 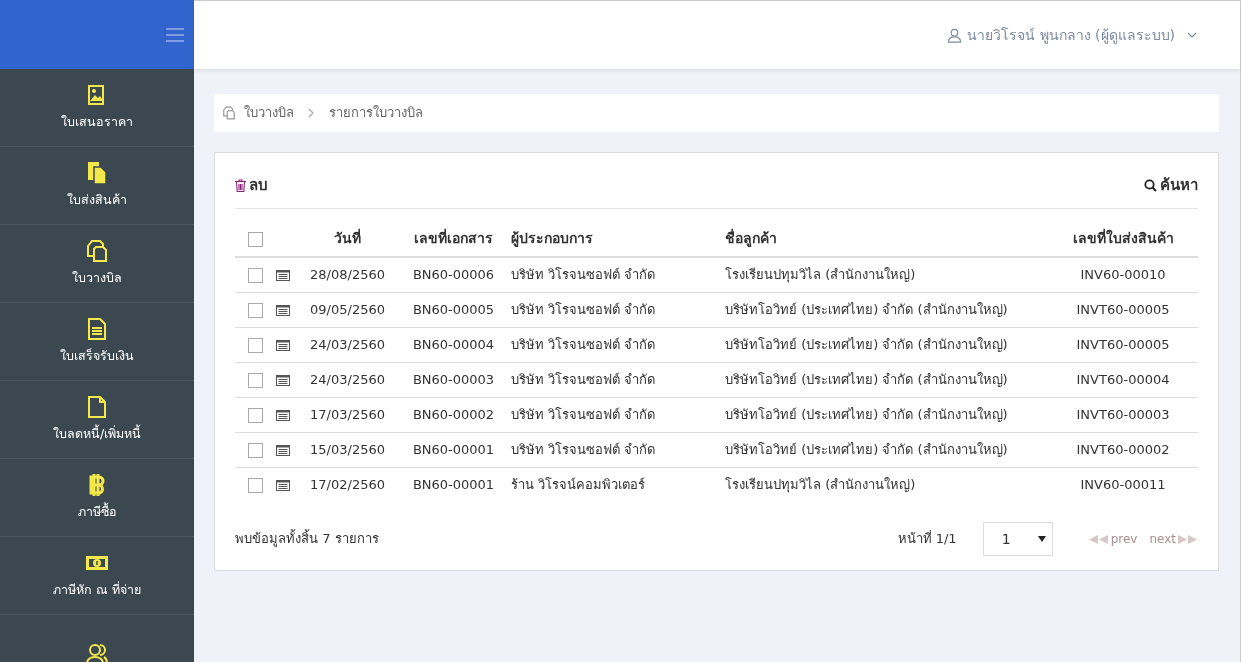 What do you see at coordinates (269, 113) in the screenshot?
I see `breadcrumb-link: ใบวางบิล` at bounding box center [269, 113].